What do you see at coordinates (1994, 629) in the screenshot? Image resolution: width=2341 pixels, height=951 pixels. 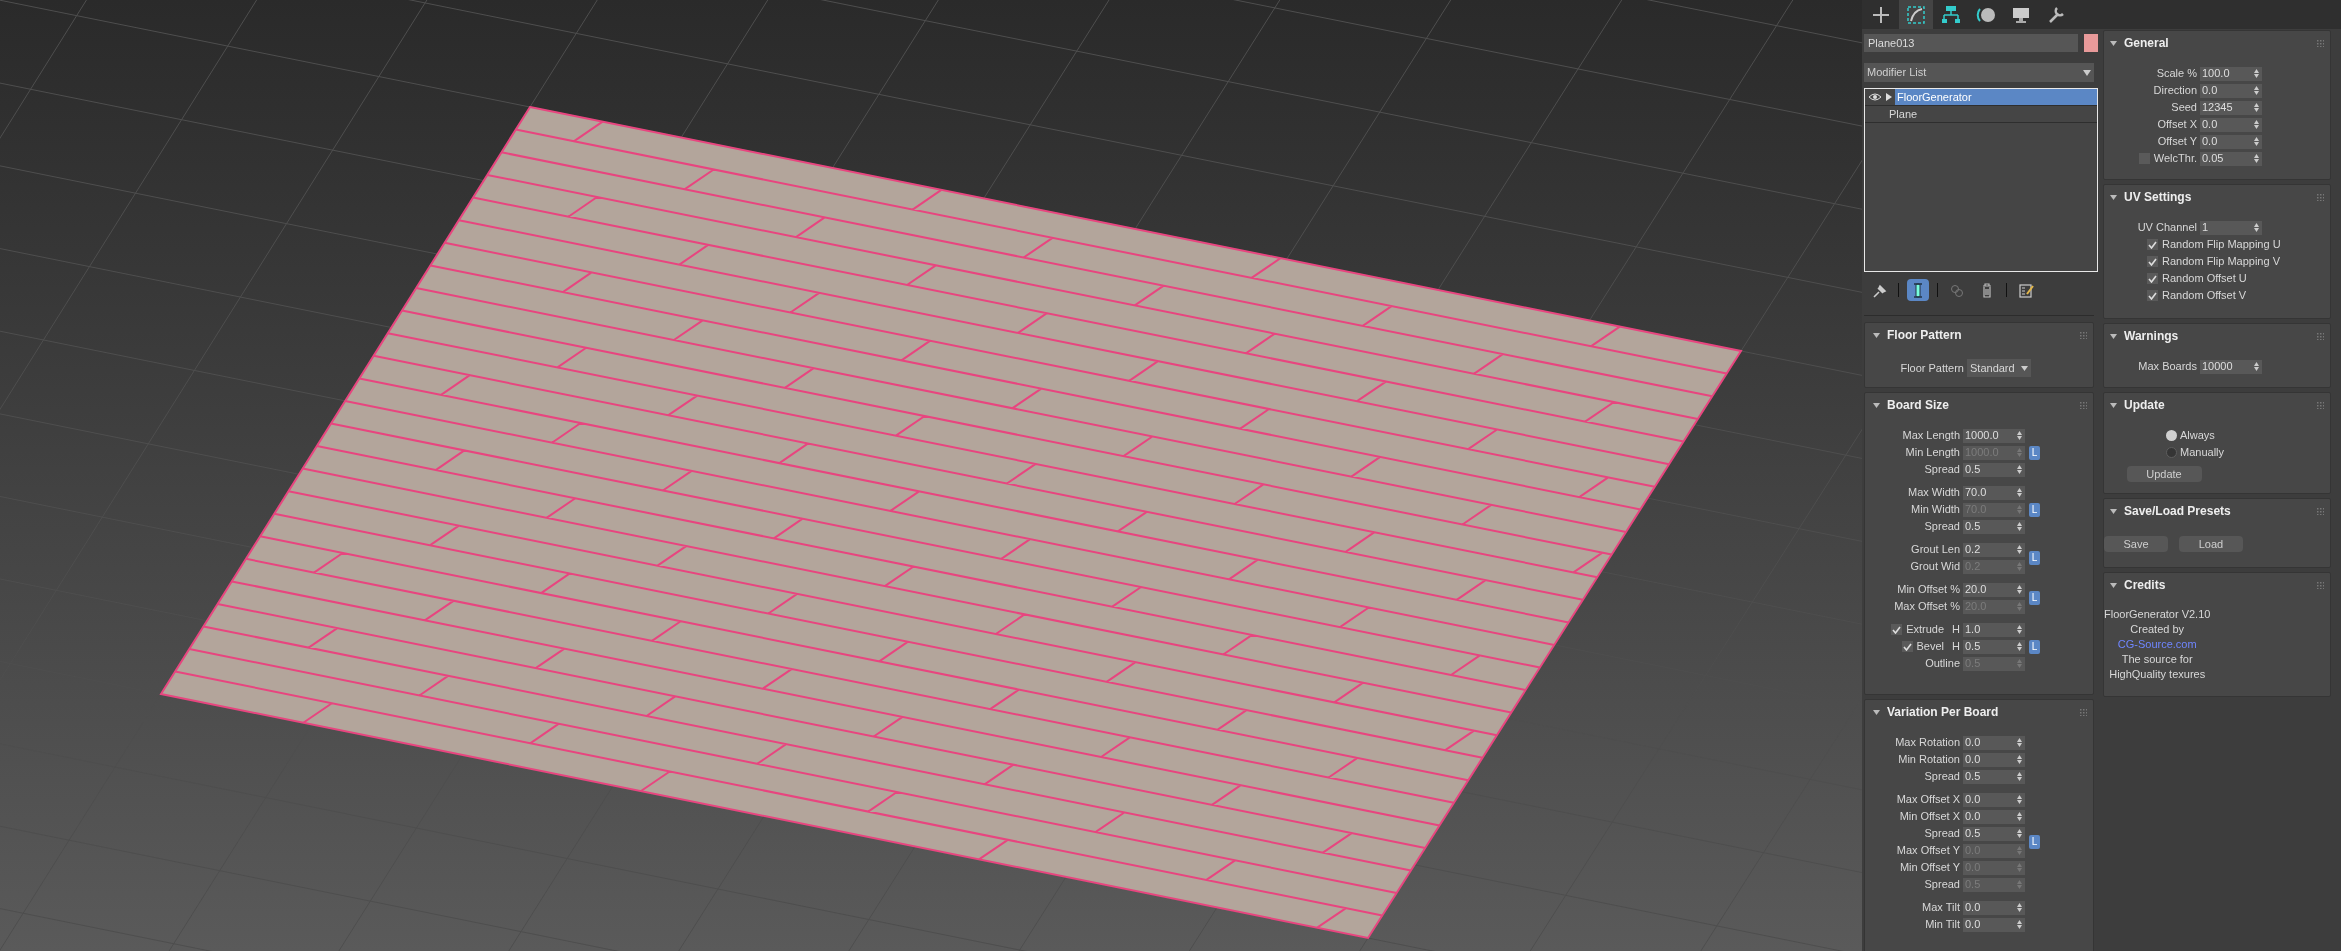 I see `spinner-field: 1.0` at bounding box center [1994, 629].